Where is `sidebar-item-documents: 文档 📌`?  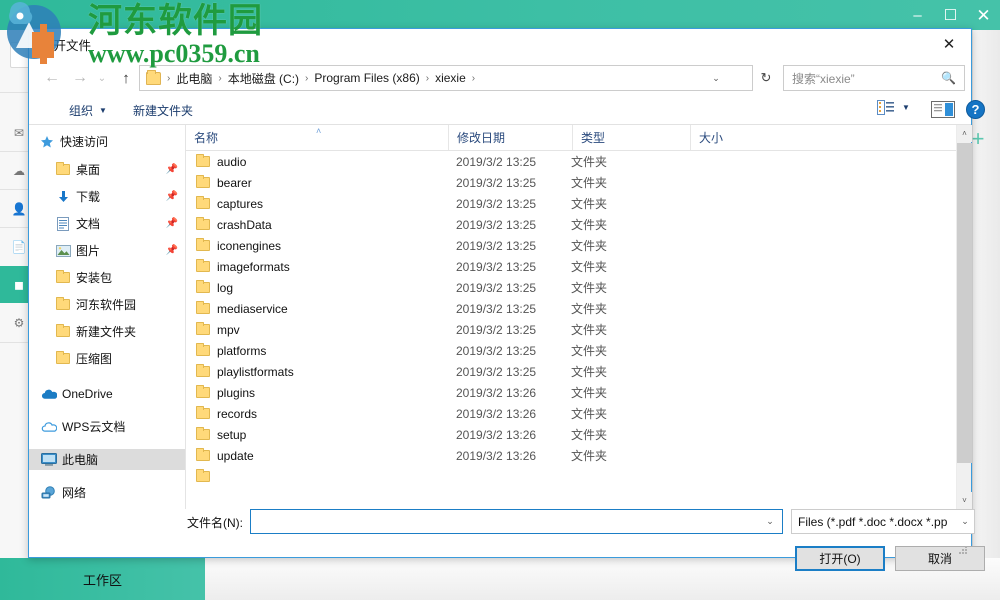 sidebar-item-documents: 文档 📌 is located at coordinates (107, 223).